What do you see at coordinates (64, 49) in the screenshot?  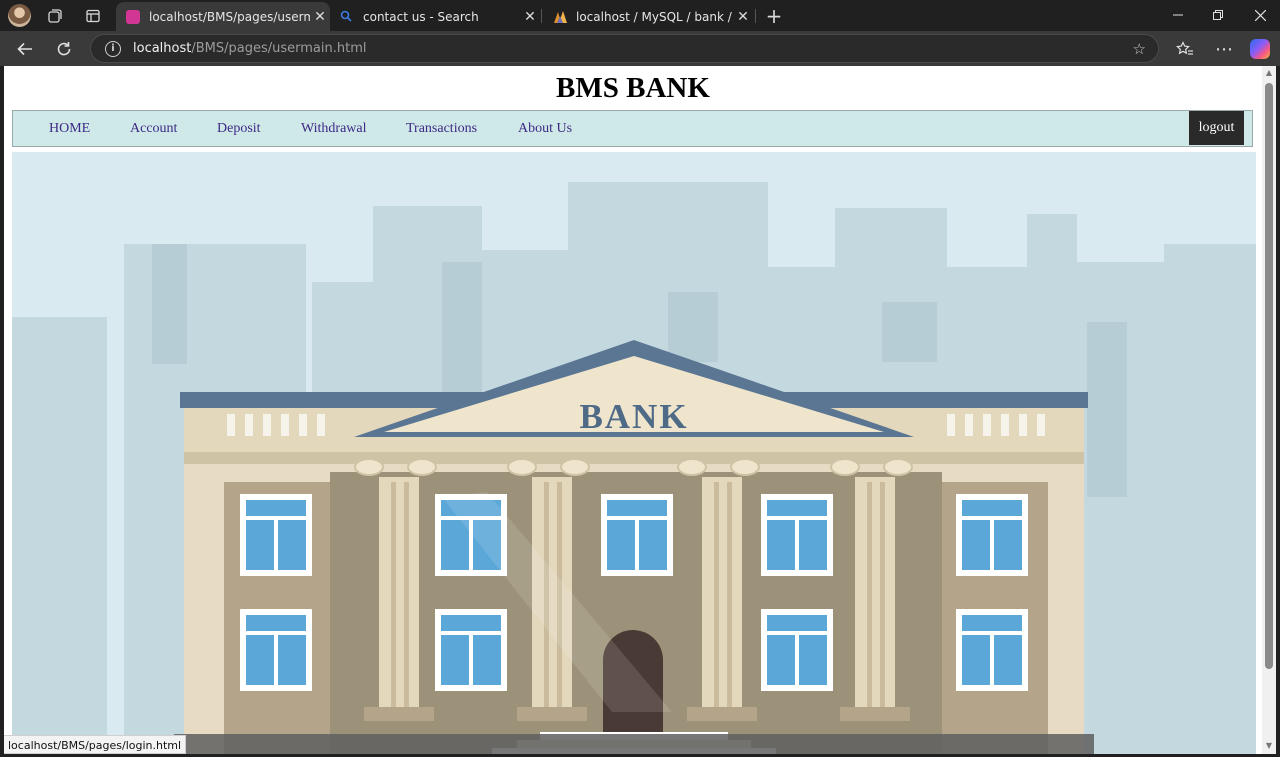 I see `reload-icon` at bounding box center [64, 49].